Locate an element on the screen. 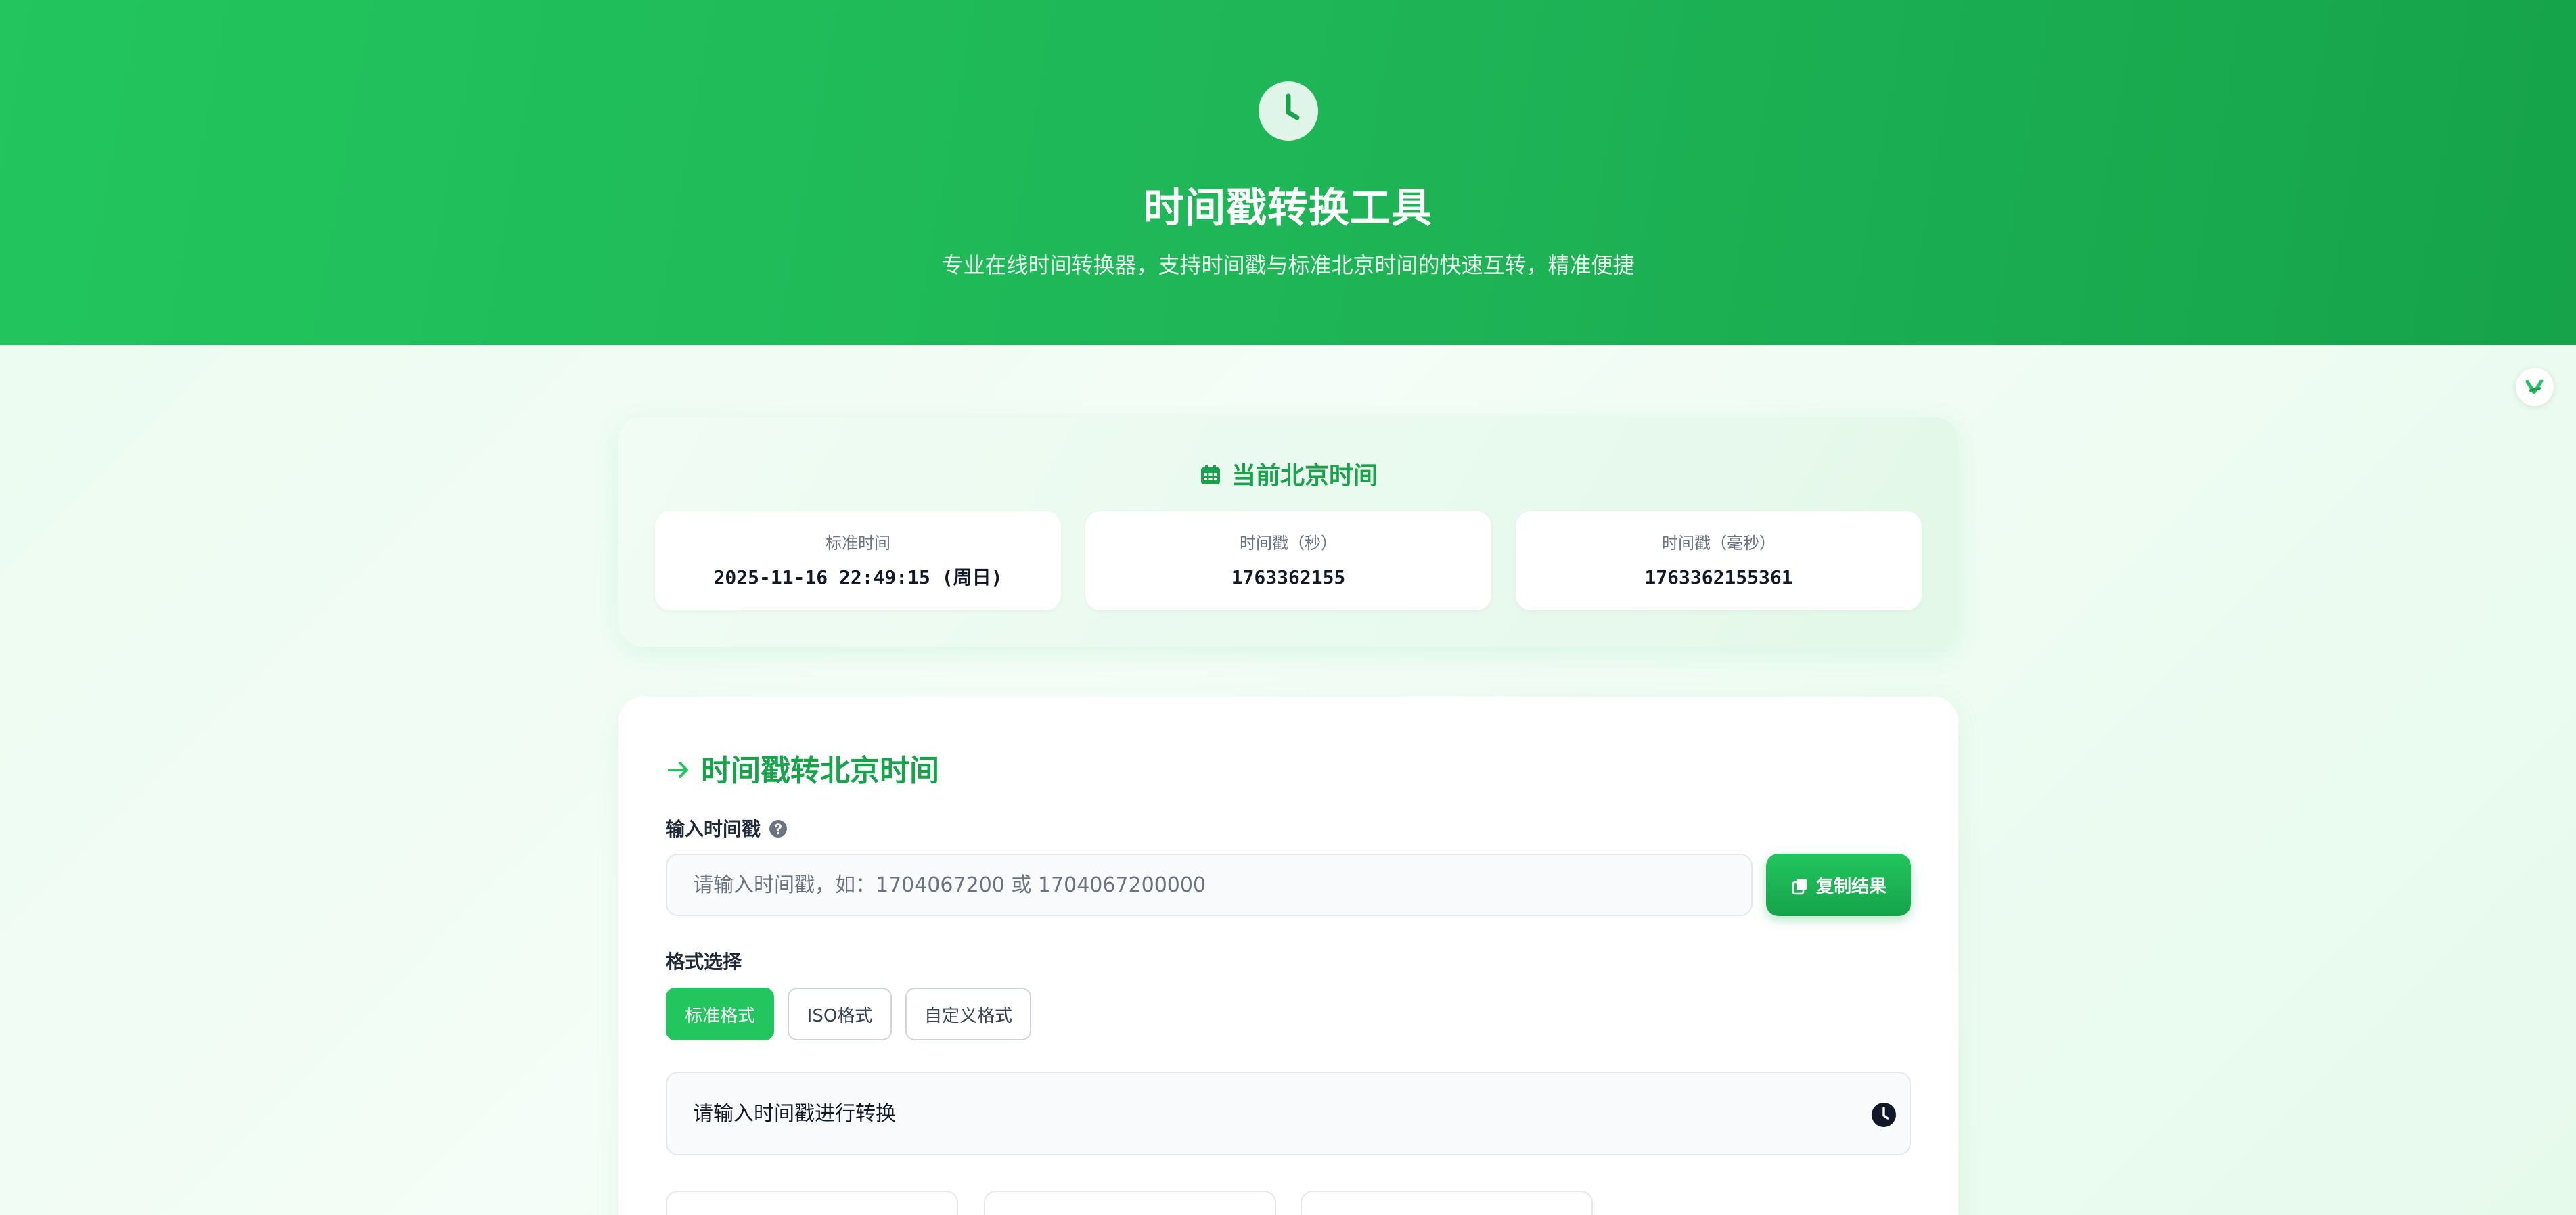  conversion-result-text: 请输入时间戳进行转换 is located at coordinates (794, 1114).